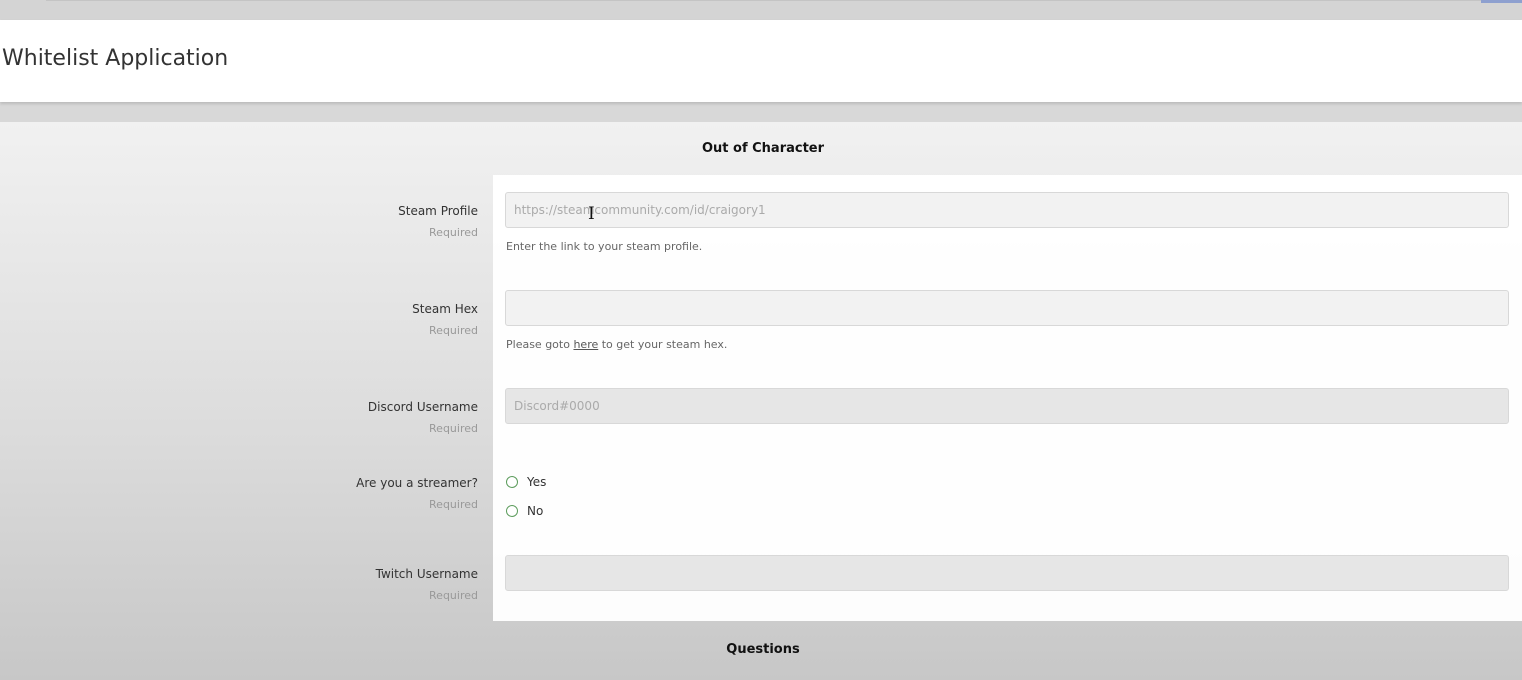 The image size is (1522, 680). What do you see at coordinates (591, 214) in the screenshot?
I see `text-cursor-icon: I` at bounding box center [591, 214].